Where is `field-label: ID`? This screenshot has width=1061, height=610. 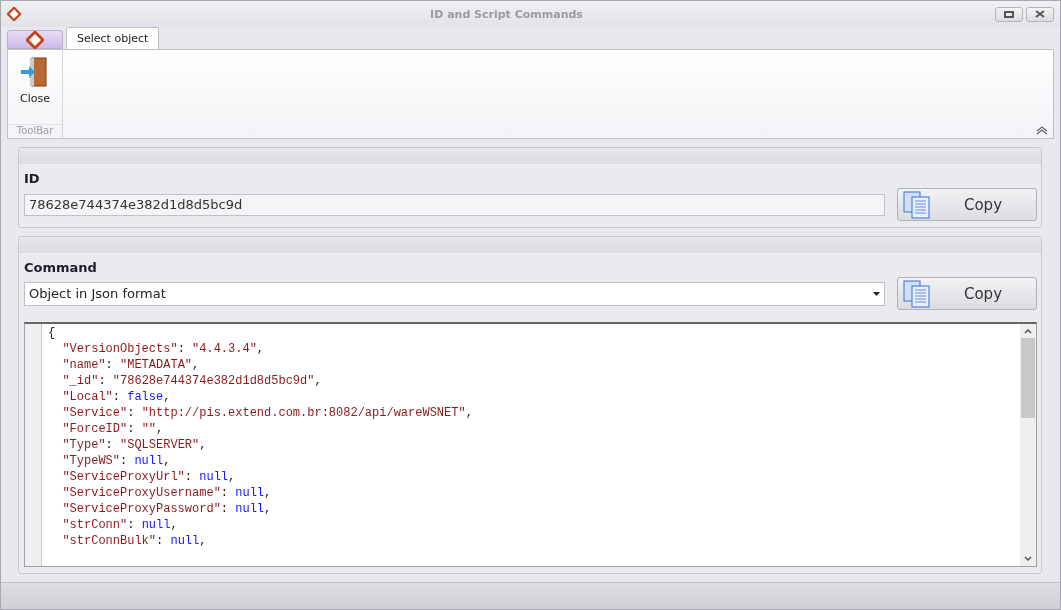
field-label: ID is located at coordinates (32, 178).